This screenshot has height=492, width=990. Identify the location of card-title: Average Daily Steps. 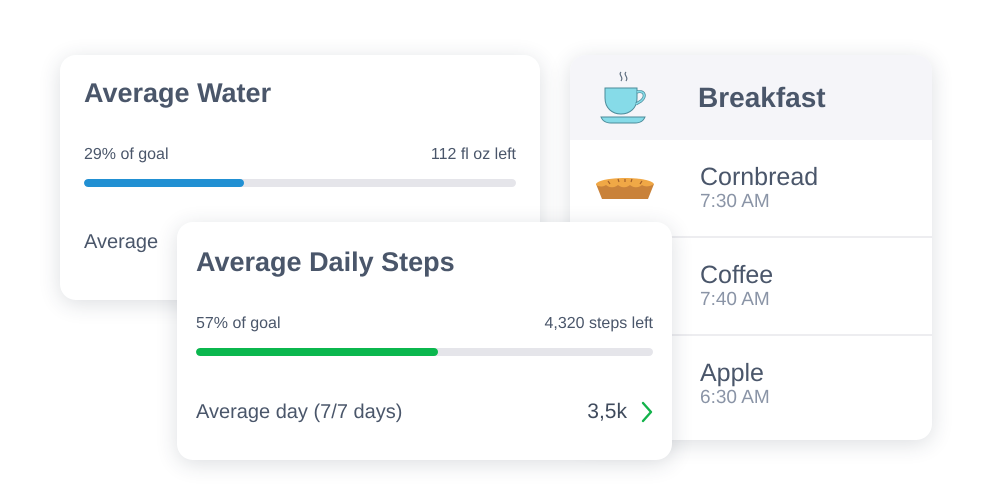
(326, 262).